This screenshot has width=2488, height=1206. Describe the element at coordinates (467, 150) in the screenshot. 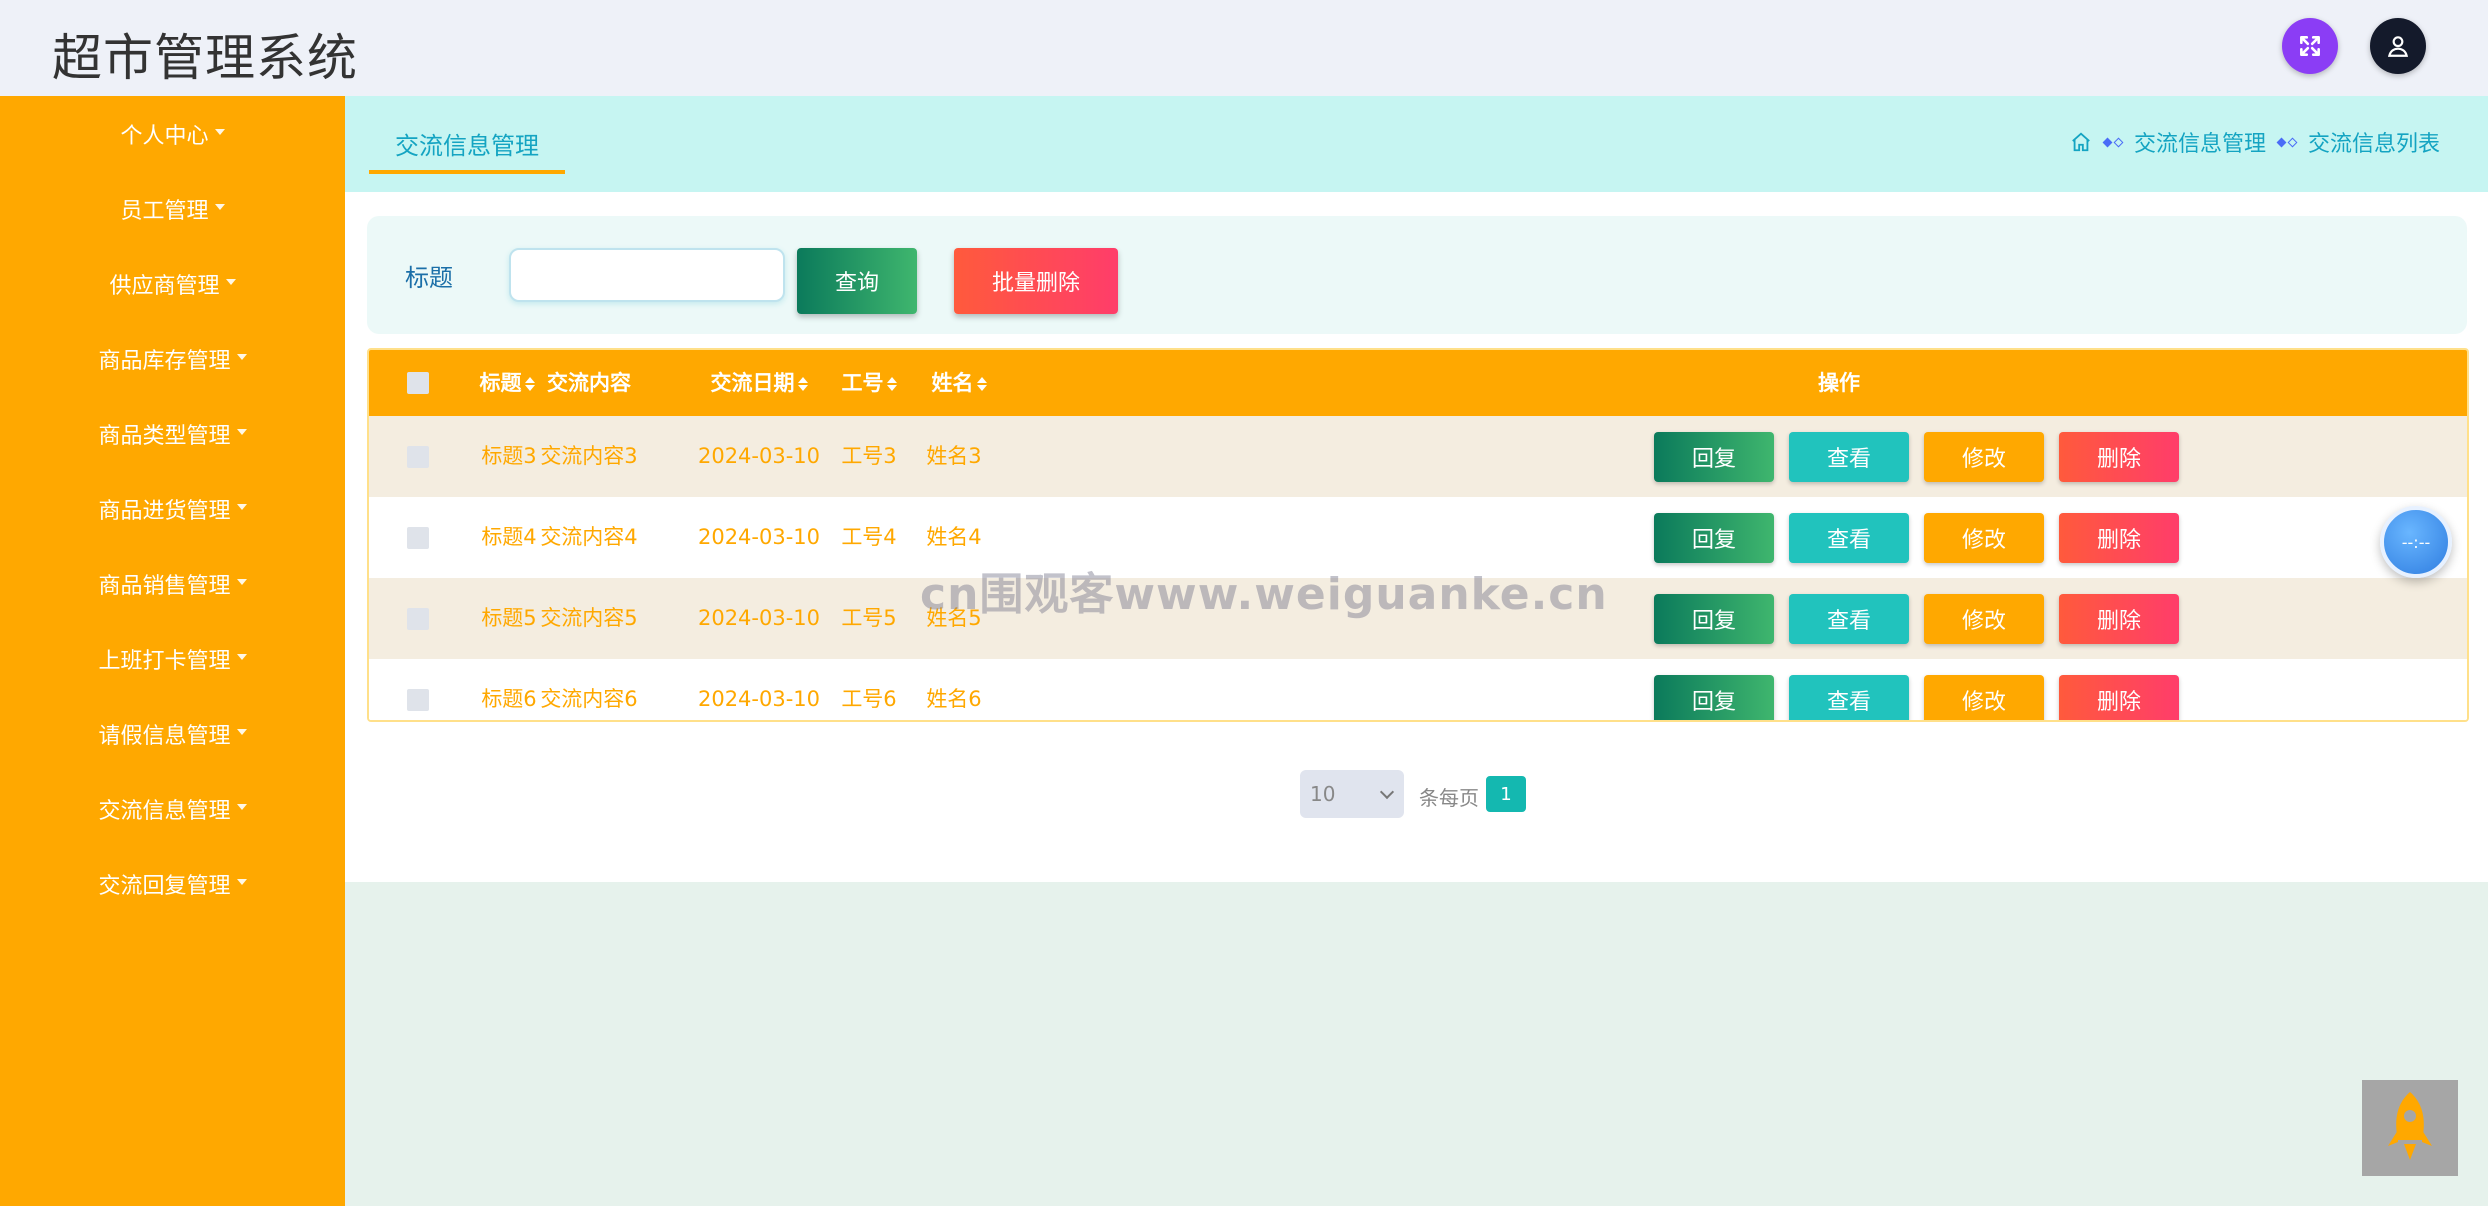

I see `page-title-tab: 交流信息管理` at that location.